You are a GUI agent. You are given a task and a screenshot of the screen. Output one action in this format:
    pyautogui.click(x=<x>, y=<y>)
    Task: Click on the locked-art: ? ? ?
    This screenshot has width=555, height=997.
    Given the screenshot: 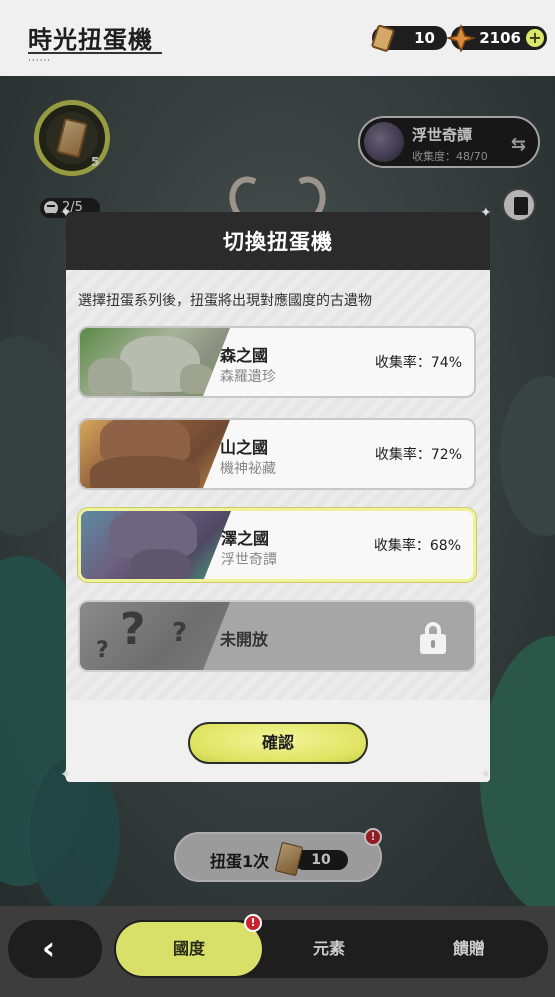 What is the action you would take?
    pyautogui.click(x=155, y=636)
    